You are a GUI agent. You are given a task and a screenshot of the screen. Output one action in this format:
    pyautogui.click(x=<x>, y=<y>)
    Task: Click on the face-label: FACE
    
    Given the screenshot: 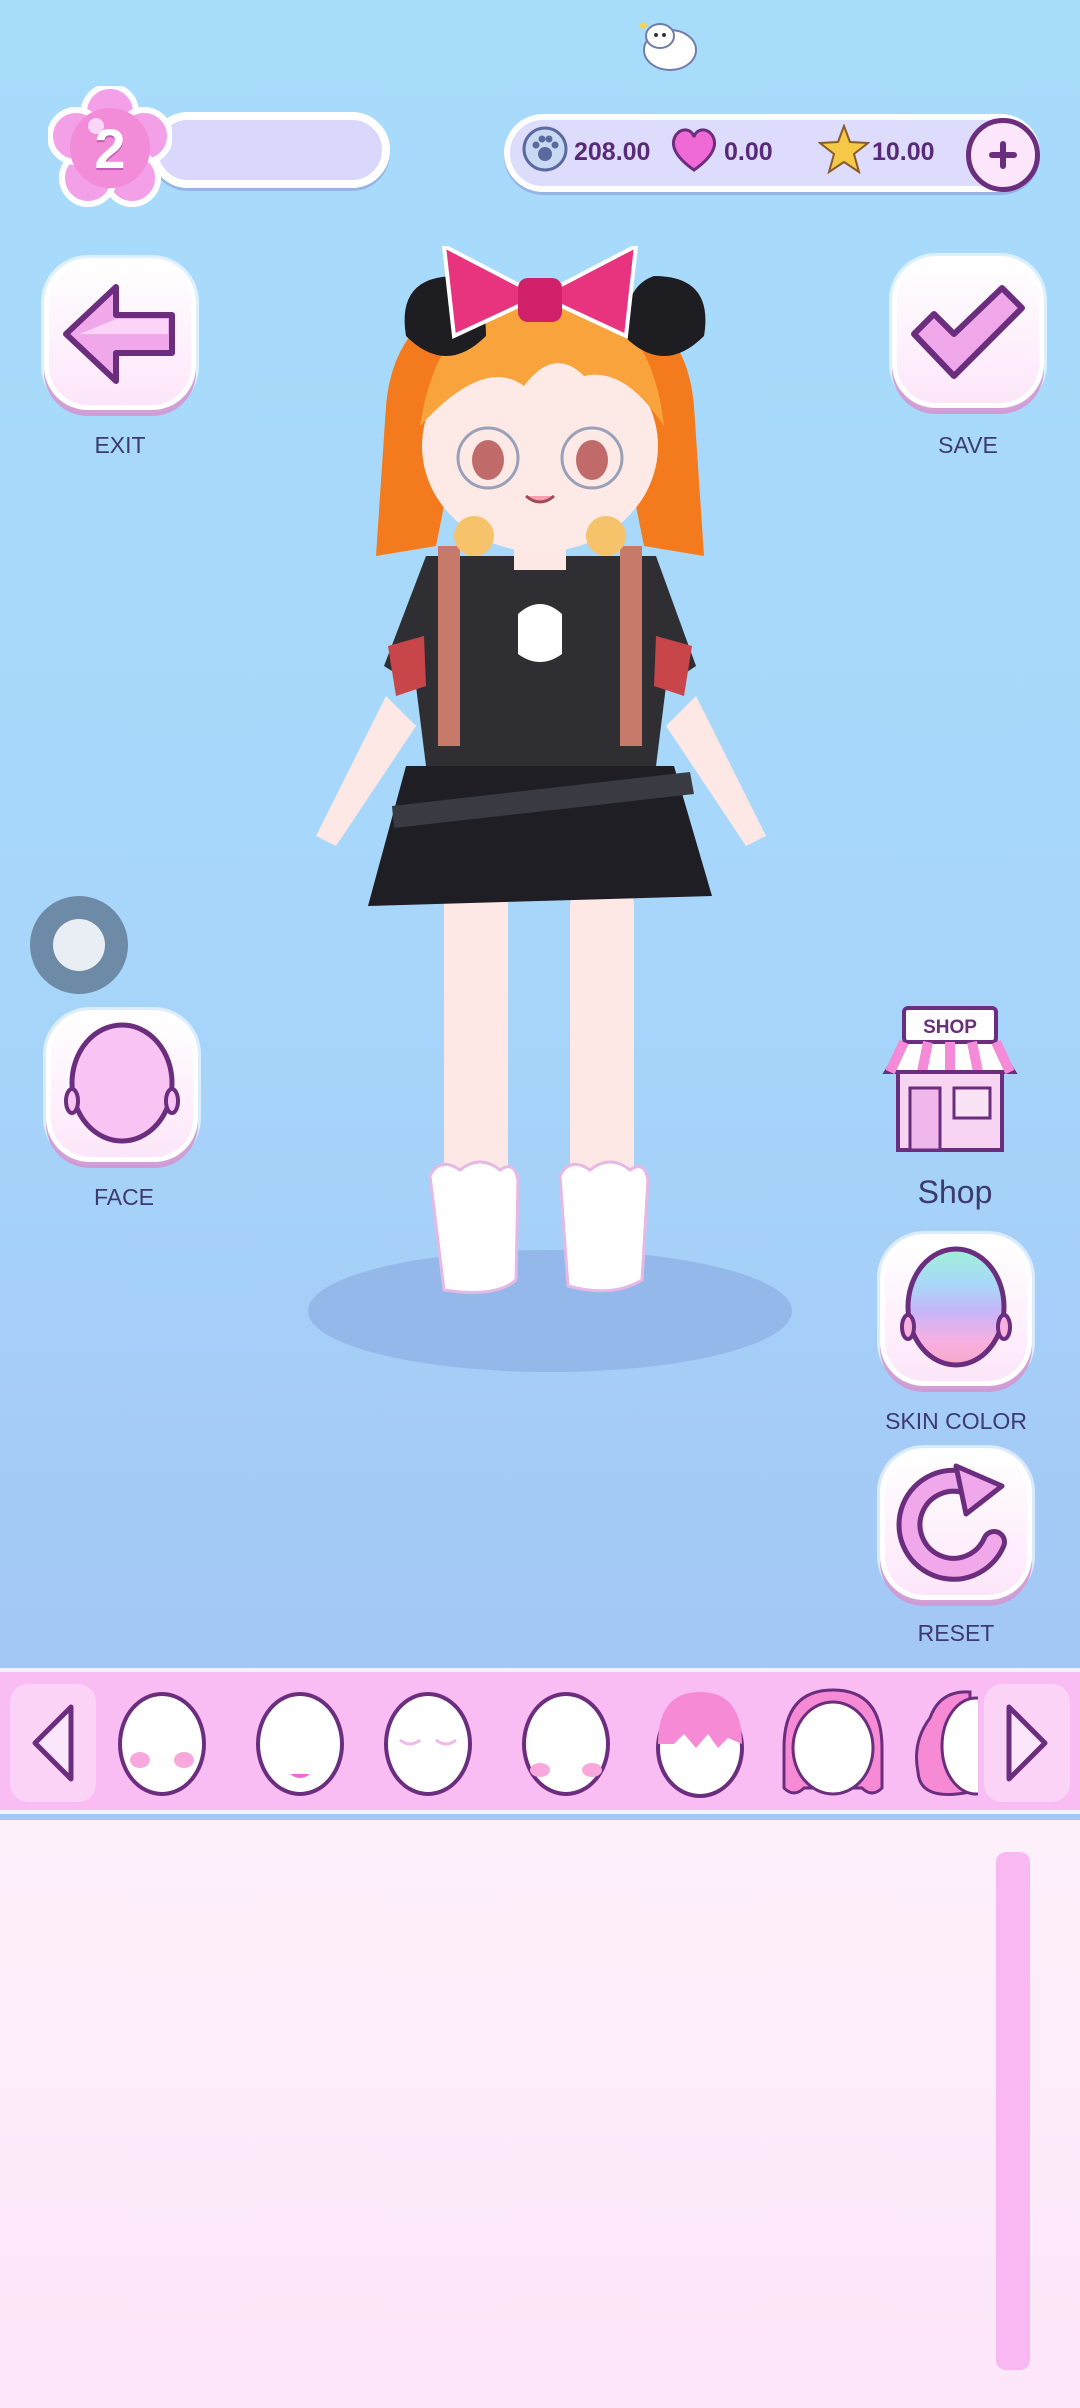 What is the action you would take?
    pyautogui.click(x=124, y=1197)
    